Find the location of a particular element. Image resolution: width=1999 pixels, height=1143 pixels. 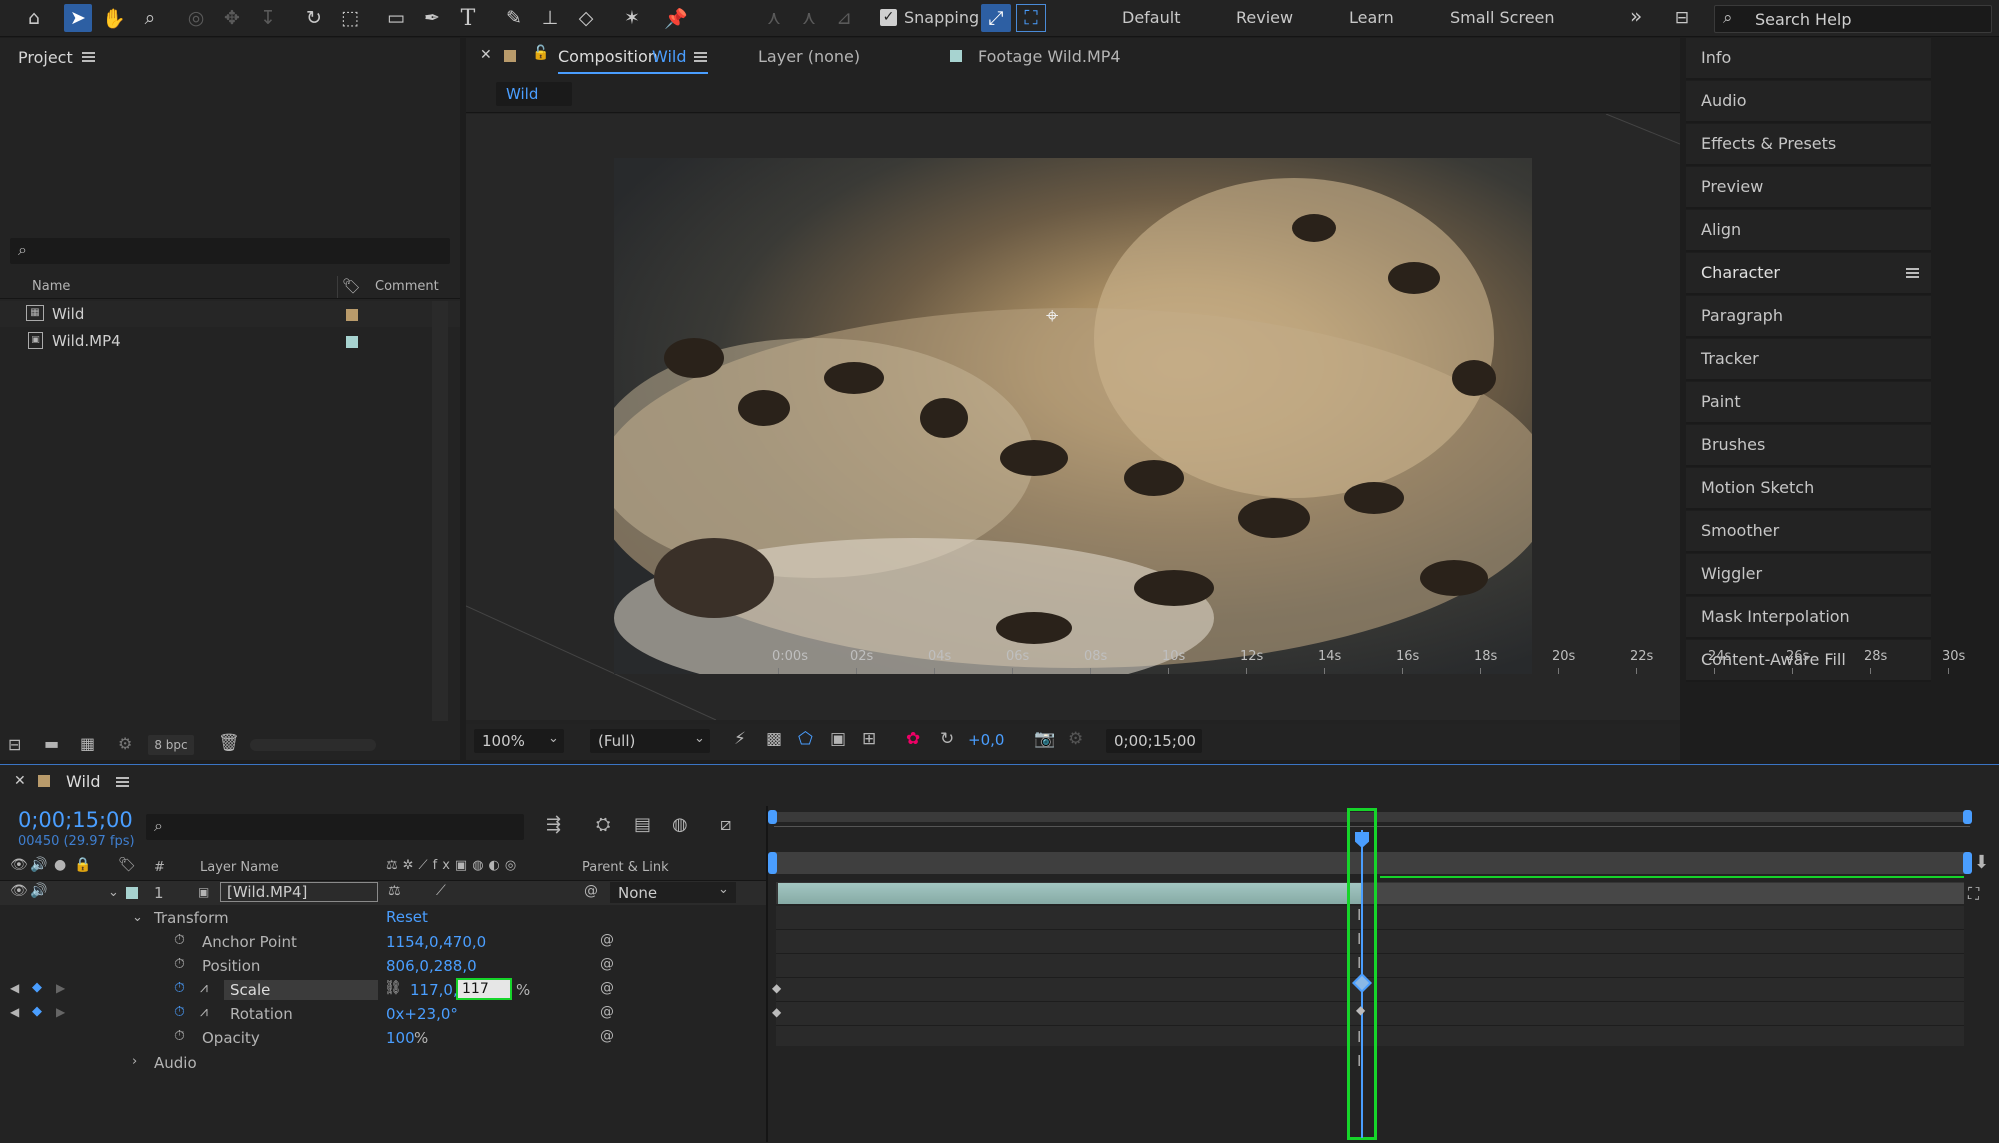

speaker-icon: 🔊 is located at coordinates (38, 891).